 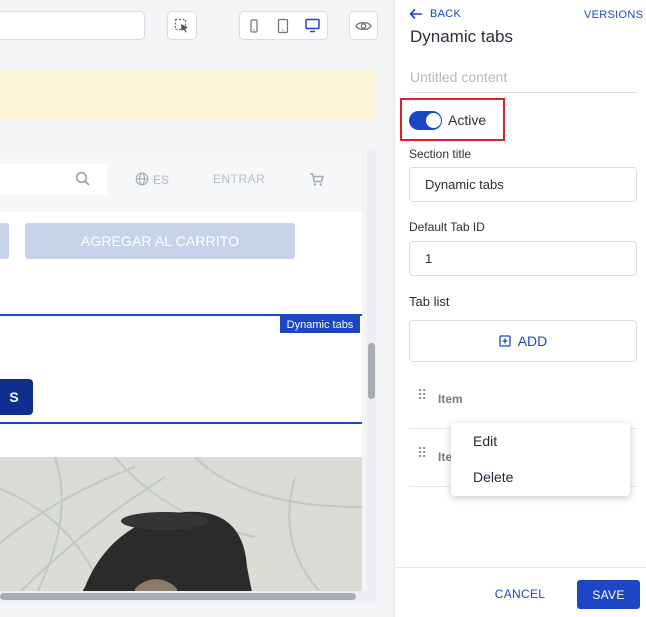 What do you see at coordinates (461, 36) in the screenshot?
I see `panel-title: Dynamic tabs` at bounding box center [461, 36].